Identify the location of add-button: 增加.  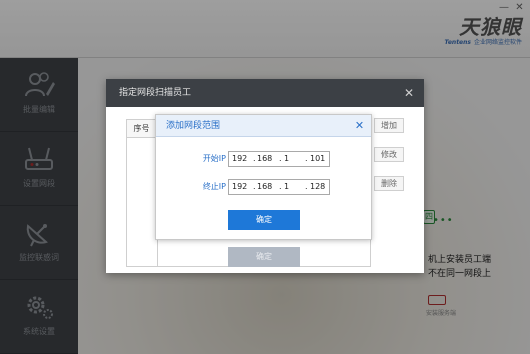
(389, 125).